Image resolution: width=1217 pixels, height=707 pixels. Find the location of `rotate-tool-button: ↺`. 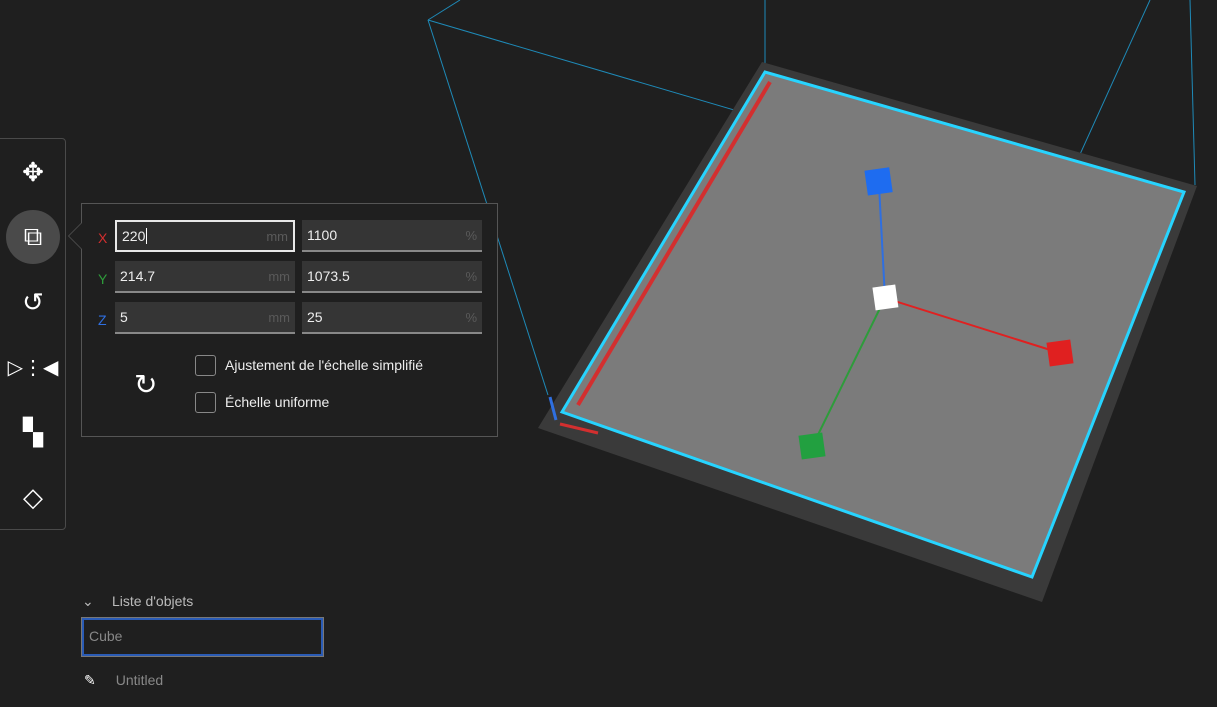

rotate-tool-button: ↺ is located at coordinates (33, 302).